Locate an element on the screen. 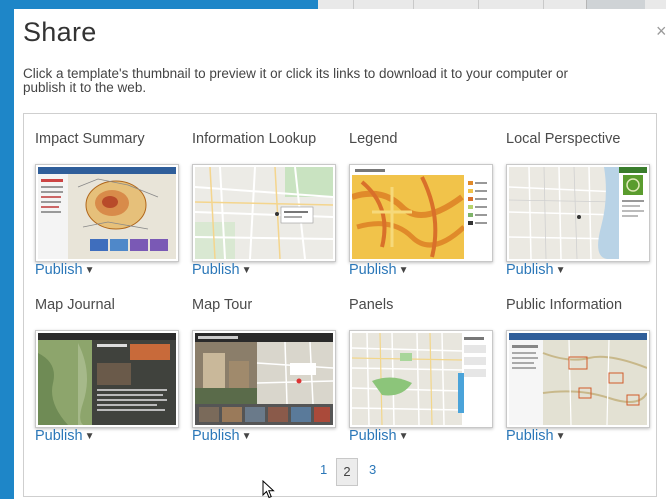 Image resolution: width=666 pixels, height=499 pixels. template-card: Legend Publish ▼ is located at coordinates (424, 204).